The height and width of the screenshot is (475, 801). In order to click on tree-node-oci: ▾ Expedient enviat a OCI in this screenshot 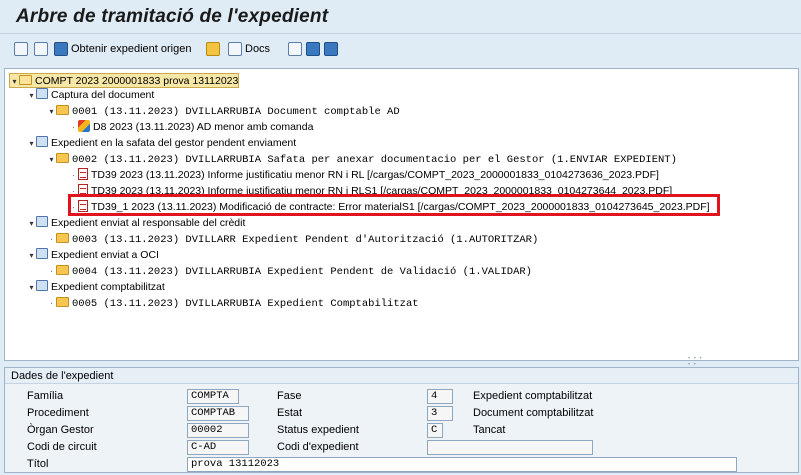, I will do `click(93, 255)`.